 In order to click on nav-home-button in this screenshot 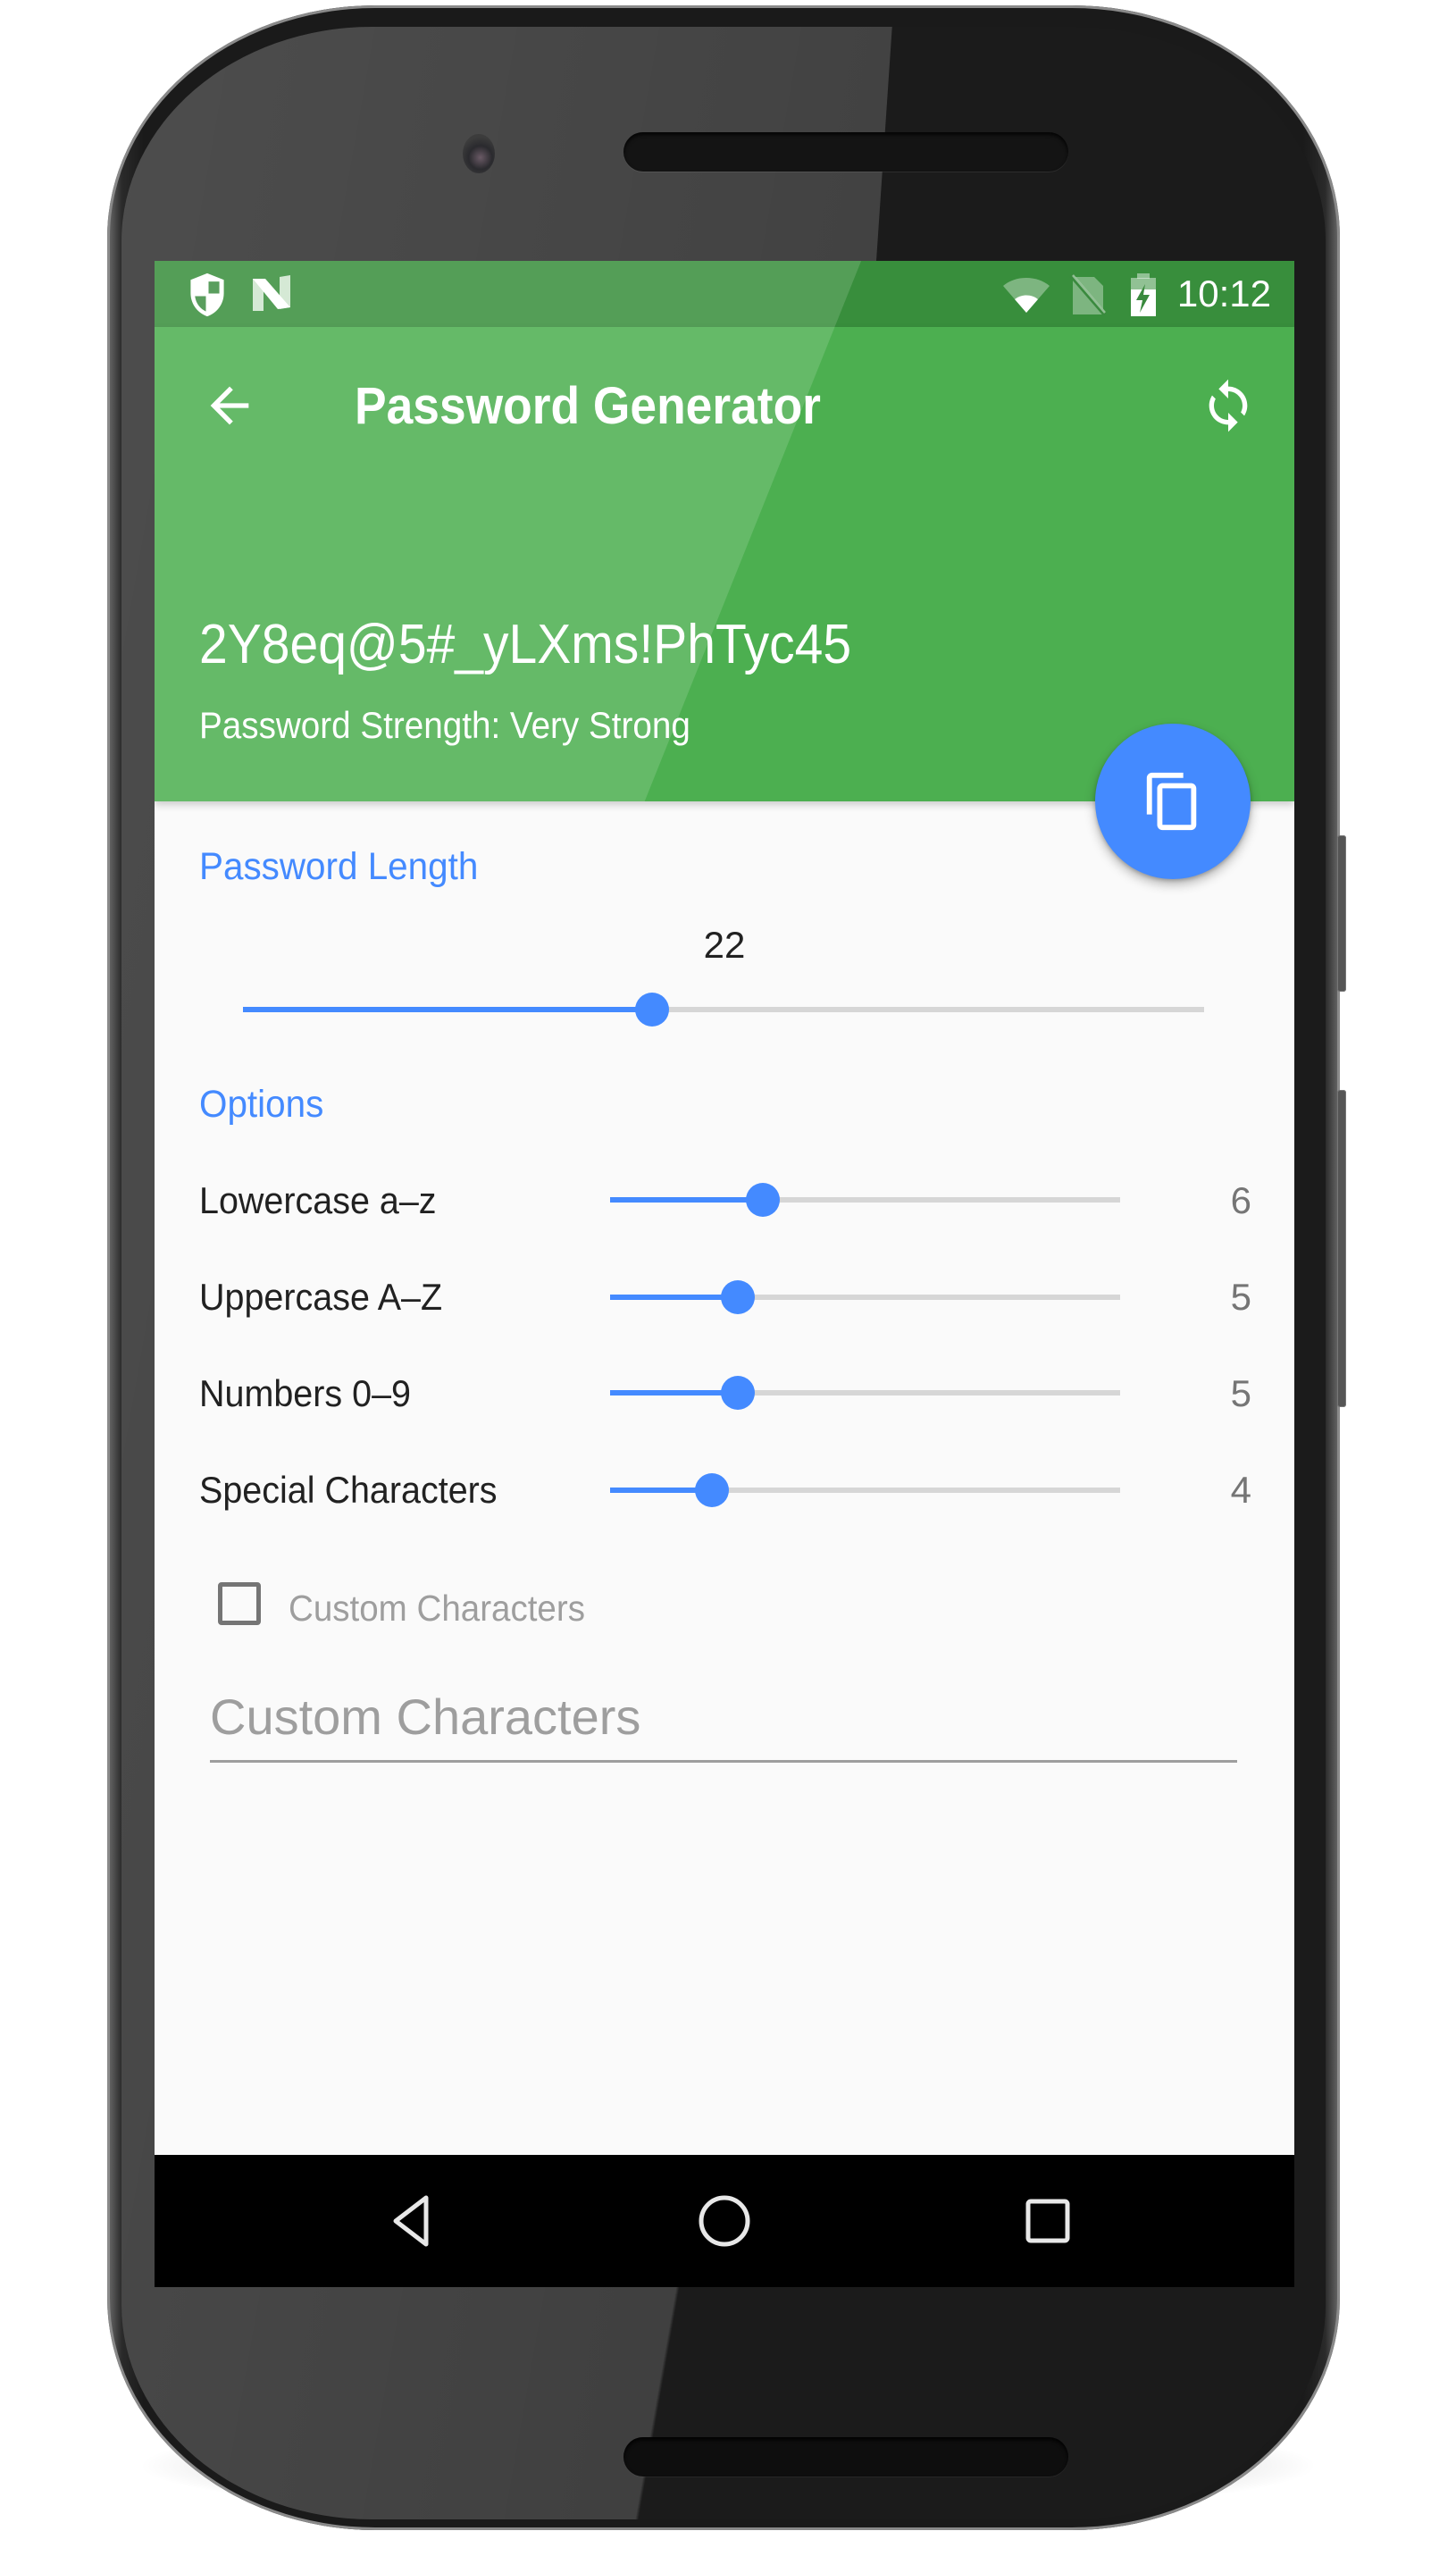, I will do `click(724, 2223)`.